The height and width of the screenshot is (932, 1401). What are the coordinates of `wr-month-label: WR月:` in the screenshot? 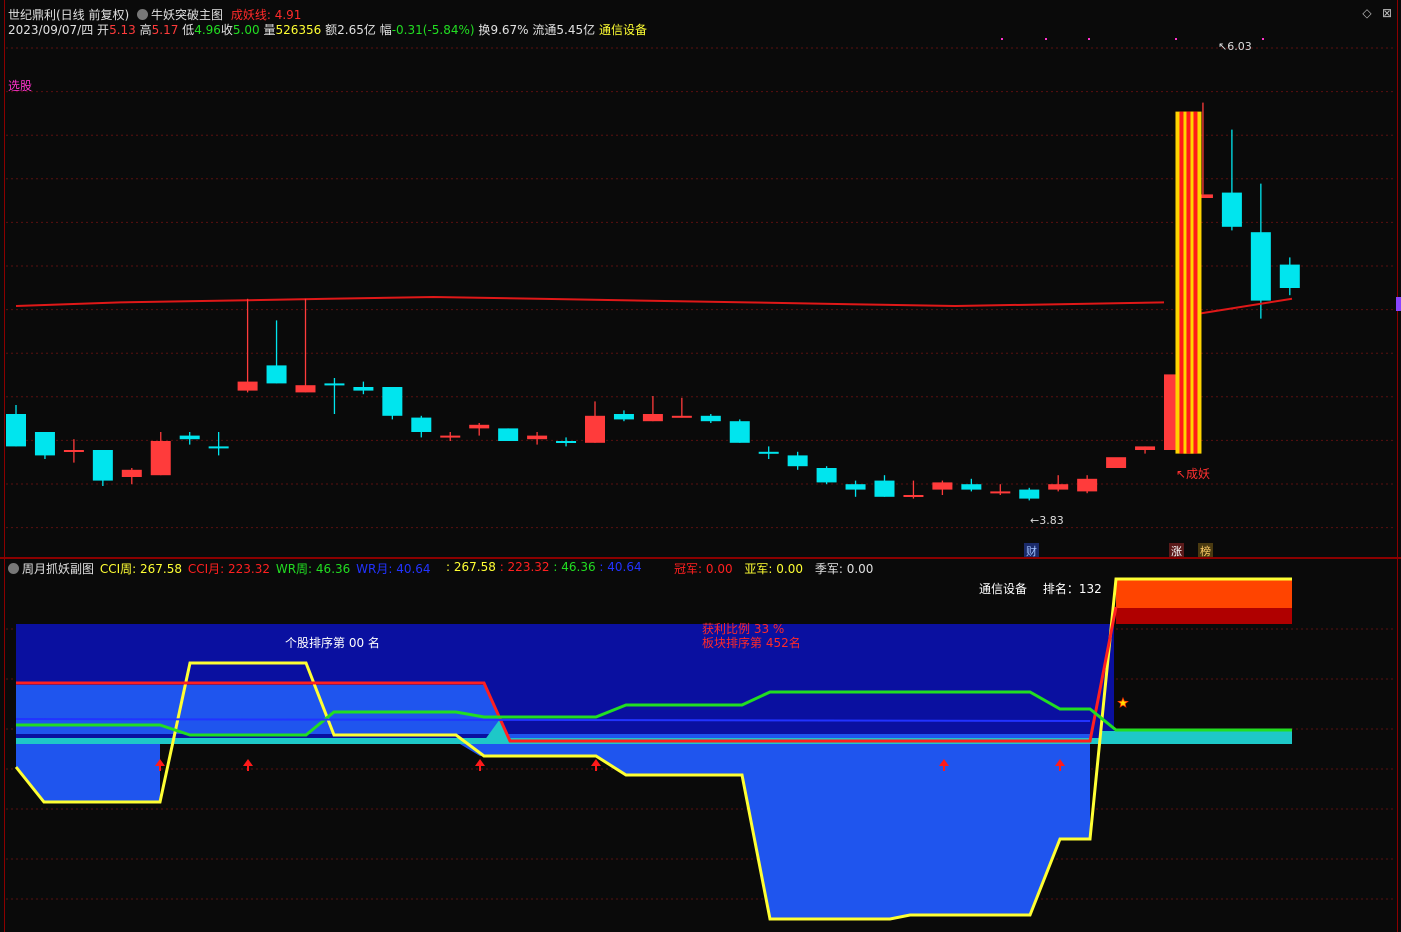 It's located at (374, 569).